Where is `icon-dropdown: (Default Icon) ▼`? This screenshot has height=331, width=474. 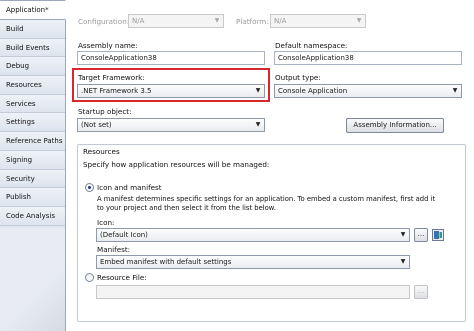 icon-dropdown: (Default Icon) ▼ is located at coordinates (253, 235).